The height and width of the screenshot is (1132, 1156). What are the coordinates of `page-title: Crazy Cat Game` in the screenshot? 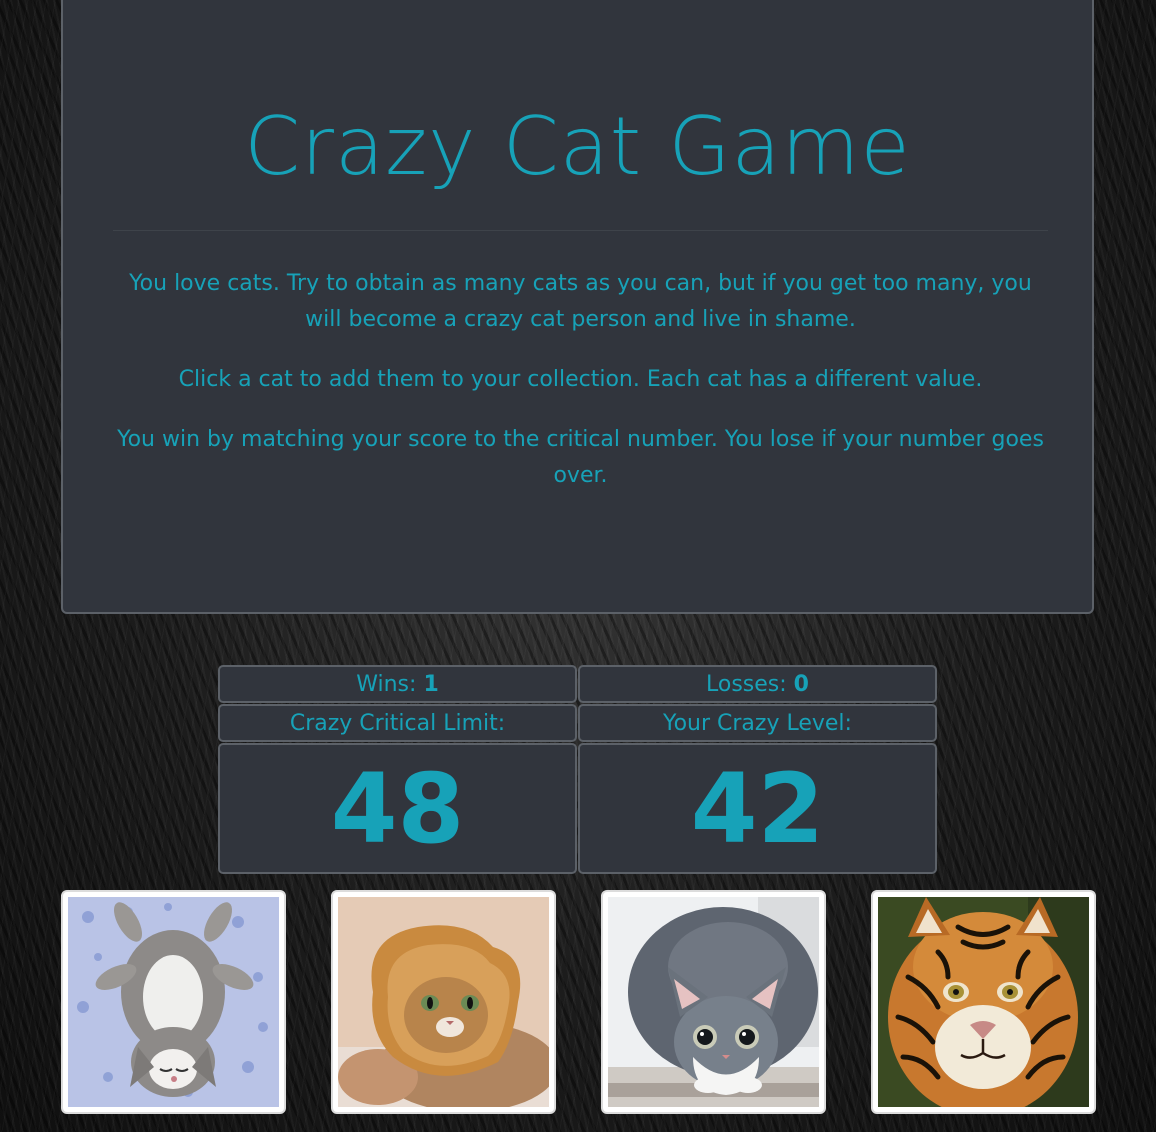 It's located at (577, 146).